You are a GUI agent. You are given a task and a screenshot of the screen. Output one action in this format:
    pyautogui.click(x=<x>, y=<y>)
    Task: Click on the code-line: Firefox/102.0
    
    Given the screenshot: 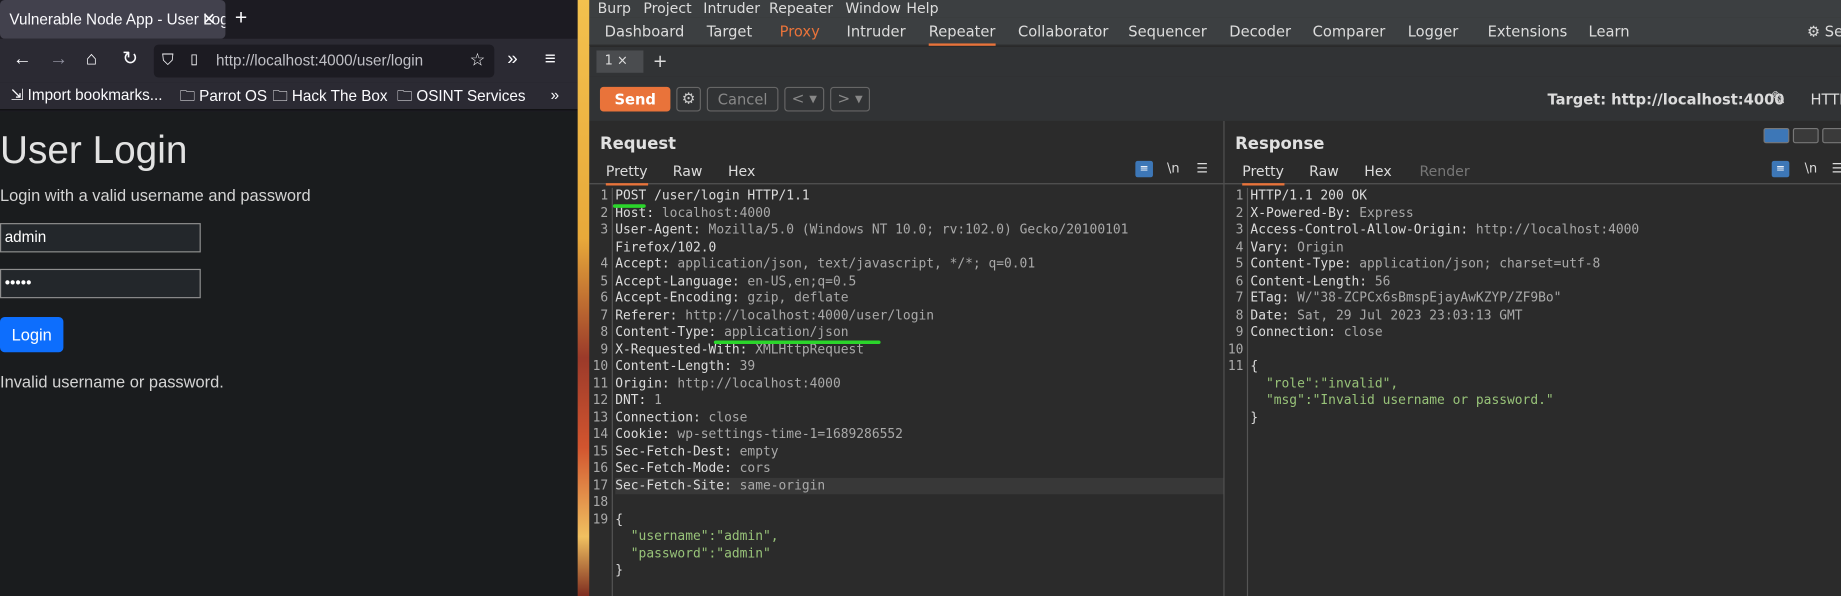 What is the action you would take?
    pyautogui.click(x=919, y=247)
    